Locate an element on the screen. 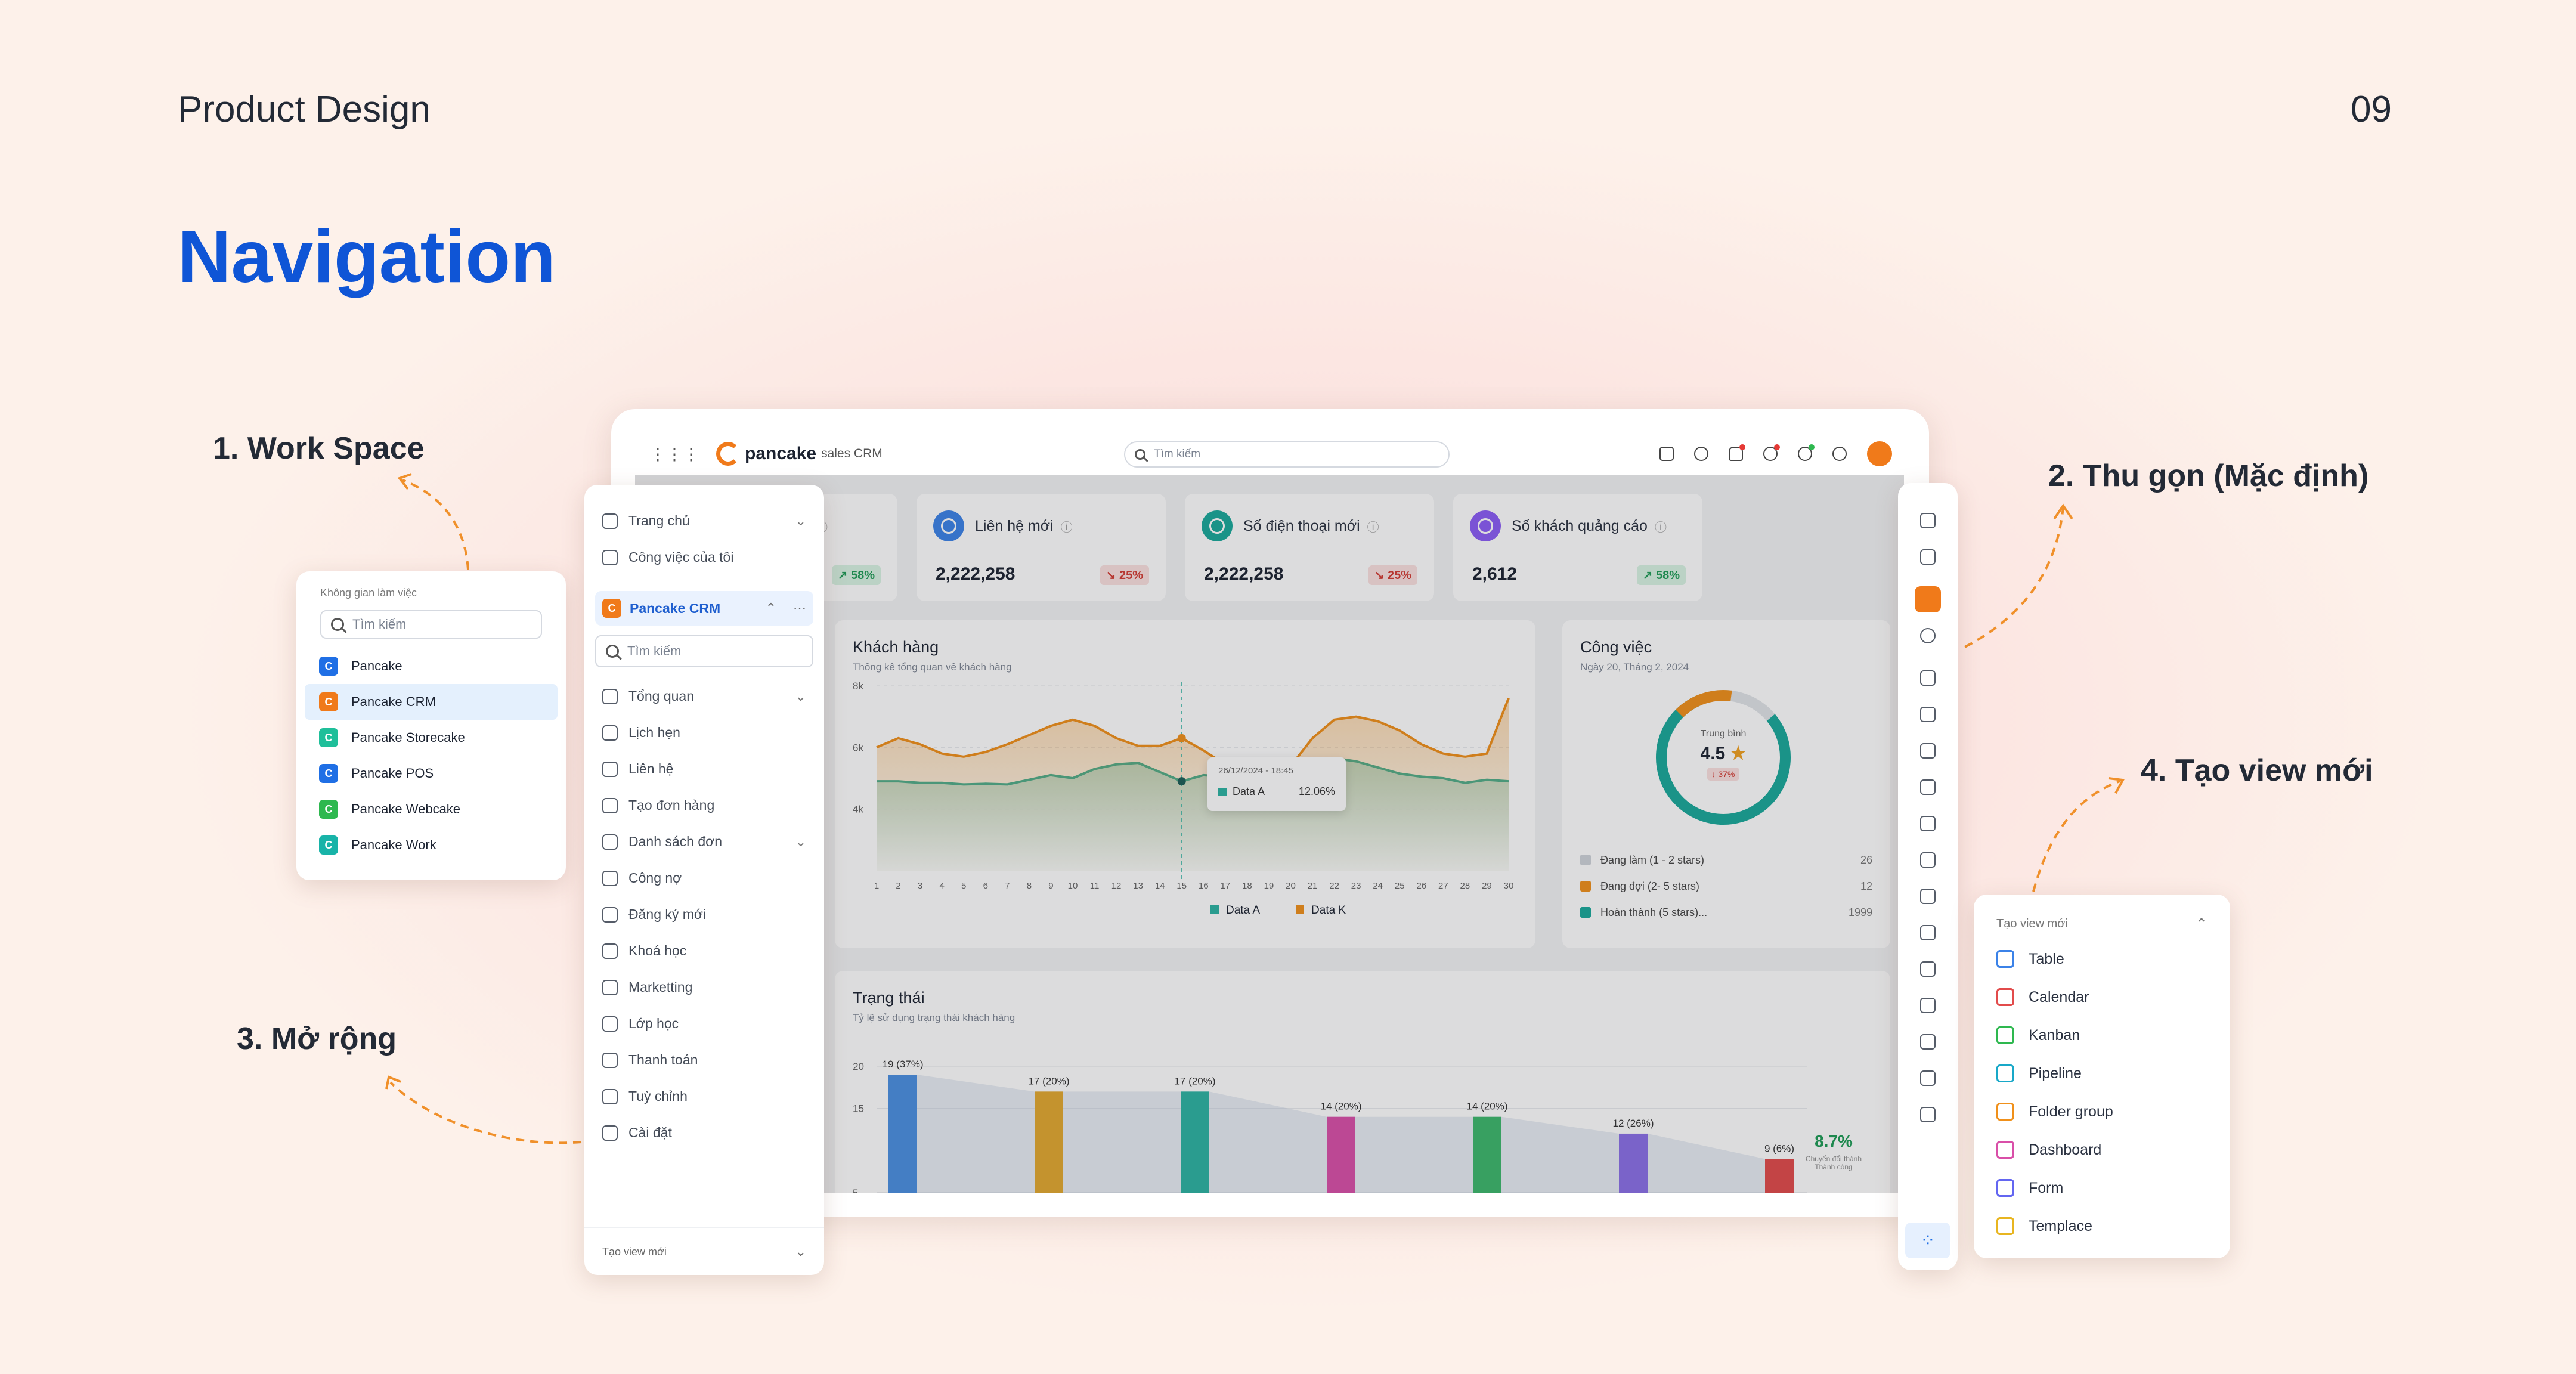 The height and width of the screenshot is (1374, 2576). nav-item: Tuỳ chỉnh is located at coordinates (704, 1096).